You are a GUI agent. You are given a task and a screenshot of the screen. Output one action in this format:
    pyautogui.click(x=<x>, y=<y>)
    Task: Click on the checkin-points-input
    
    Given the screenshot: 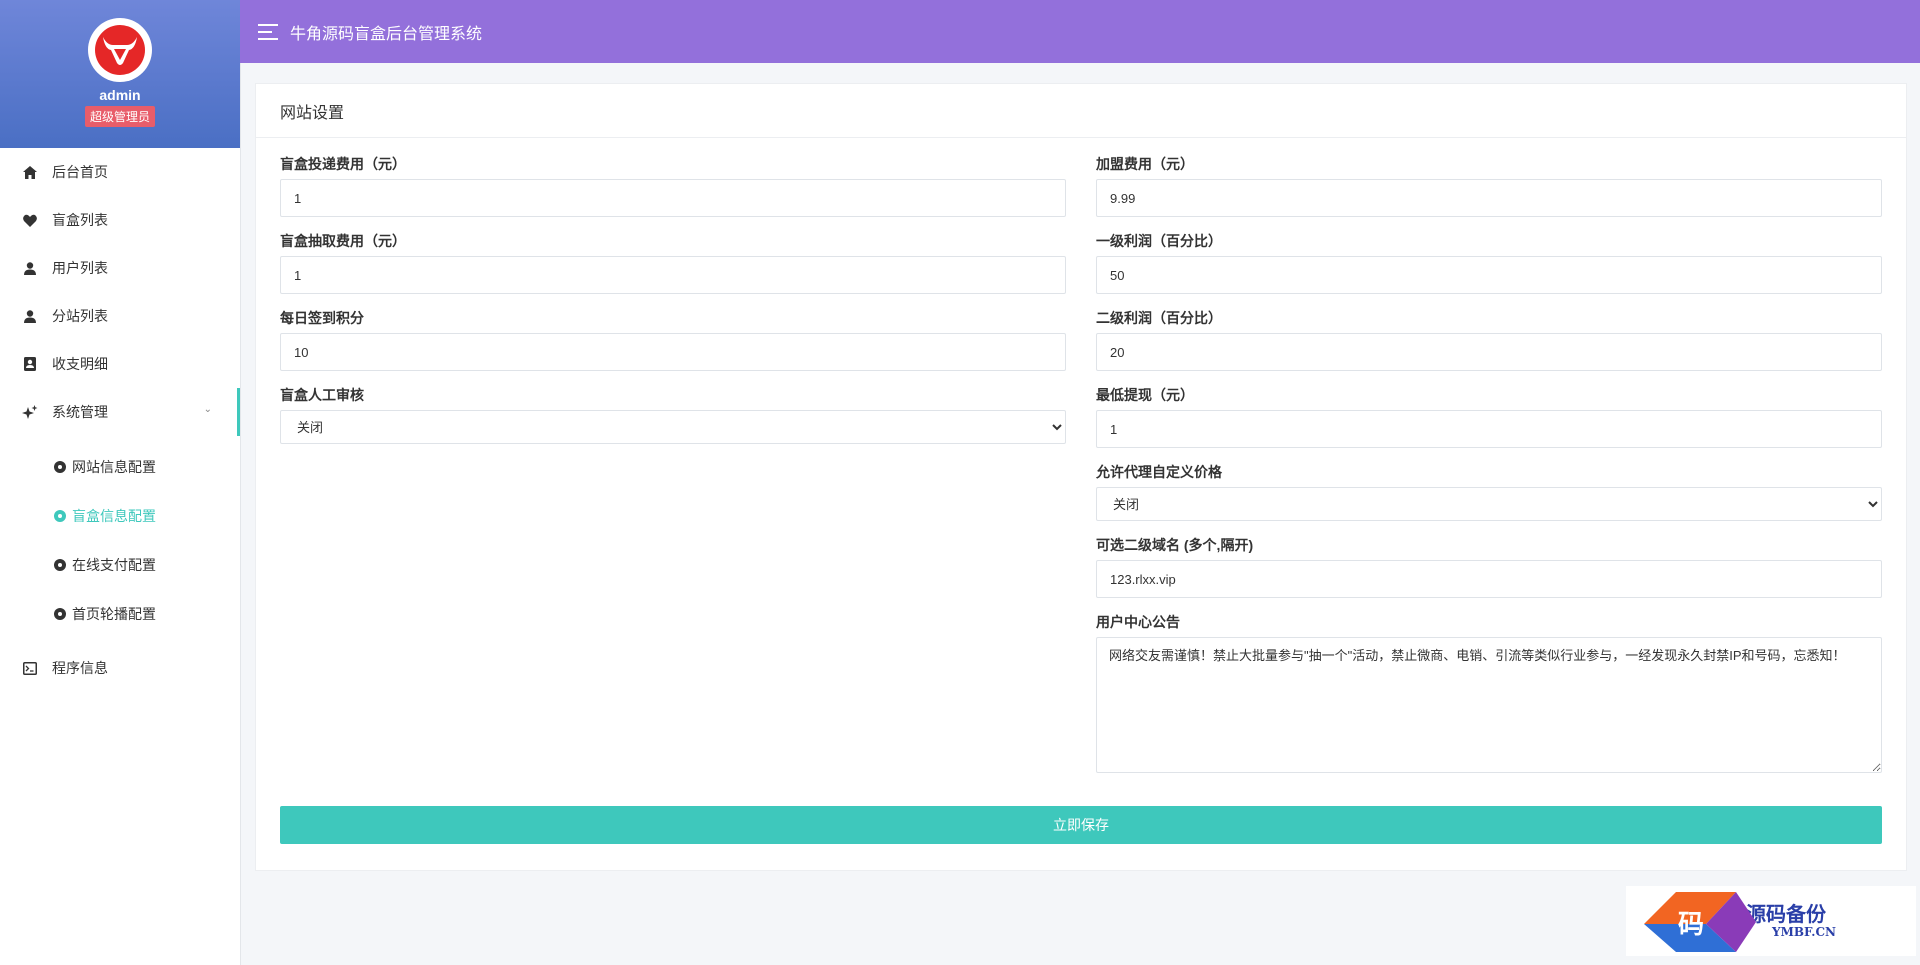 What is the action you would take?
    pyautogui.click(x=673, y=352)
    